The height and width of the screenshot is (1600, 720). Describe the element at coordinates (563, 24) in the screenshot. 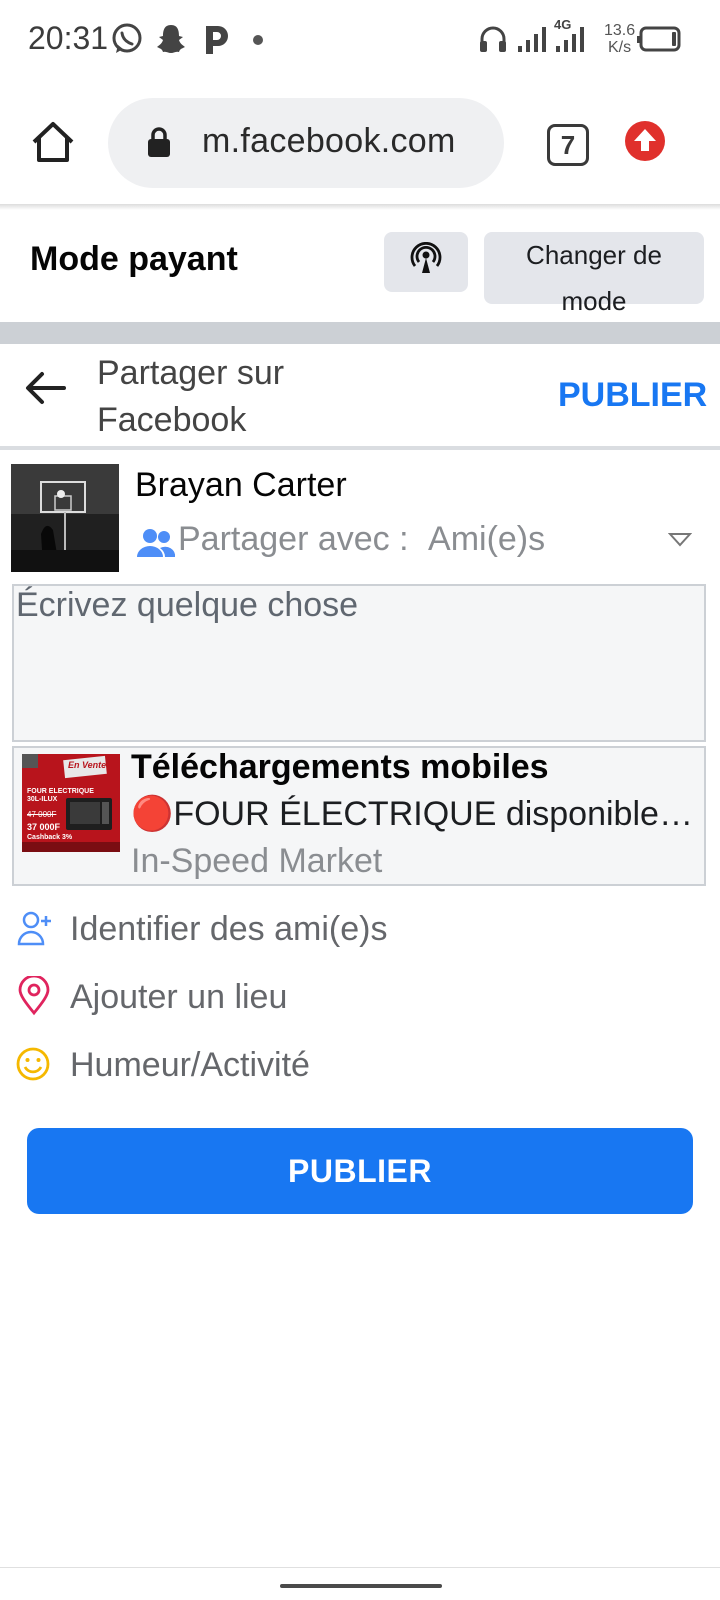

I see `network-type: 4G` at that location.